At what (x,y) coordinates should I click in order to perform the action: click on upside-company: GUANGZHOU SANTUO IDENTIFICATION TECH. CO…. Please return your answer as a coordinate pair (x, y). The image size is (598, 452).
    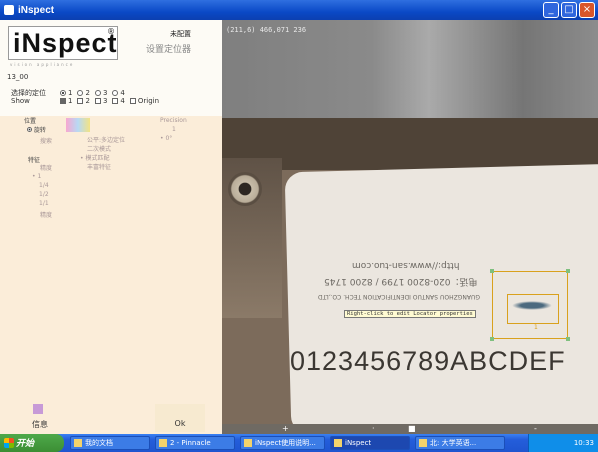
    Looking at the image, I should click on (399, 296).